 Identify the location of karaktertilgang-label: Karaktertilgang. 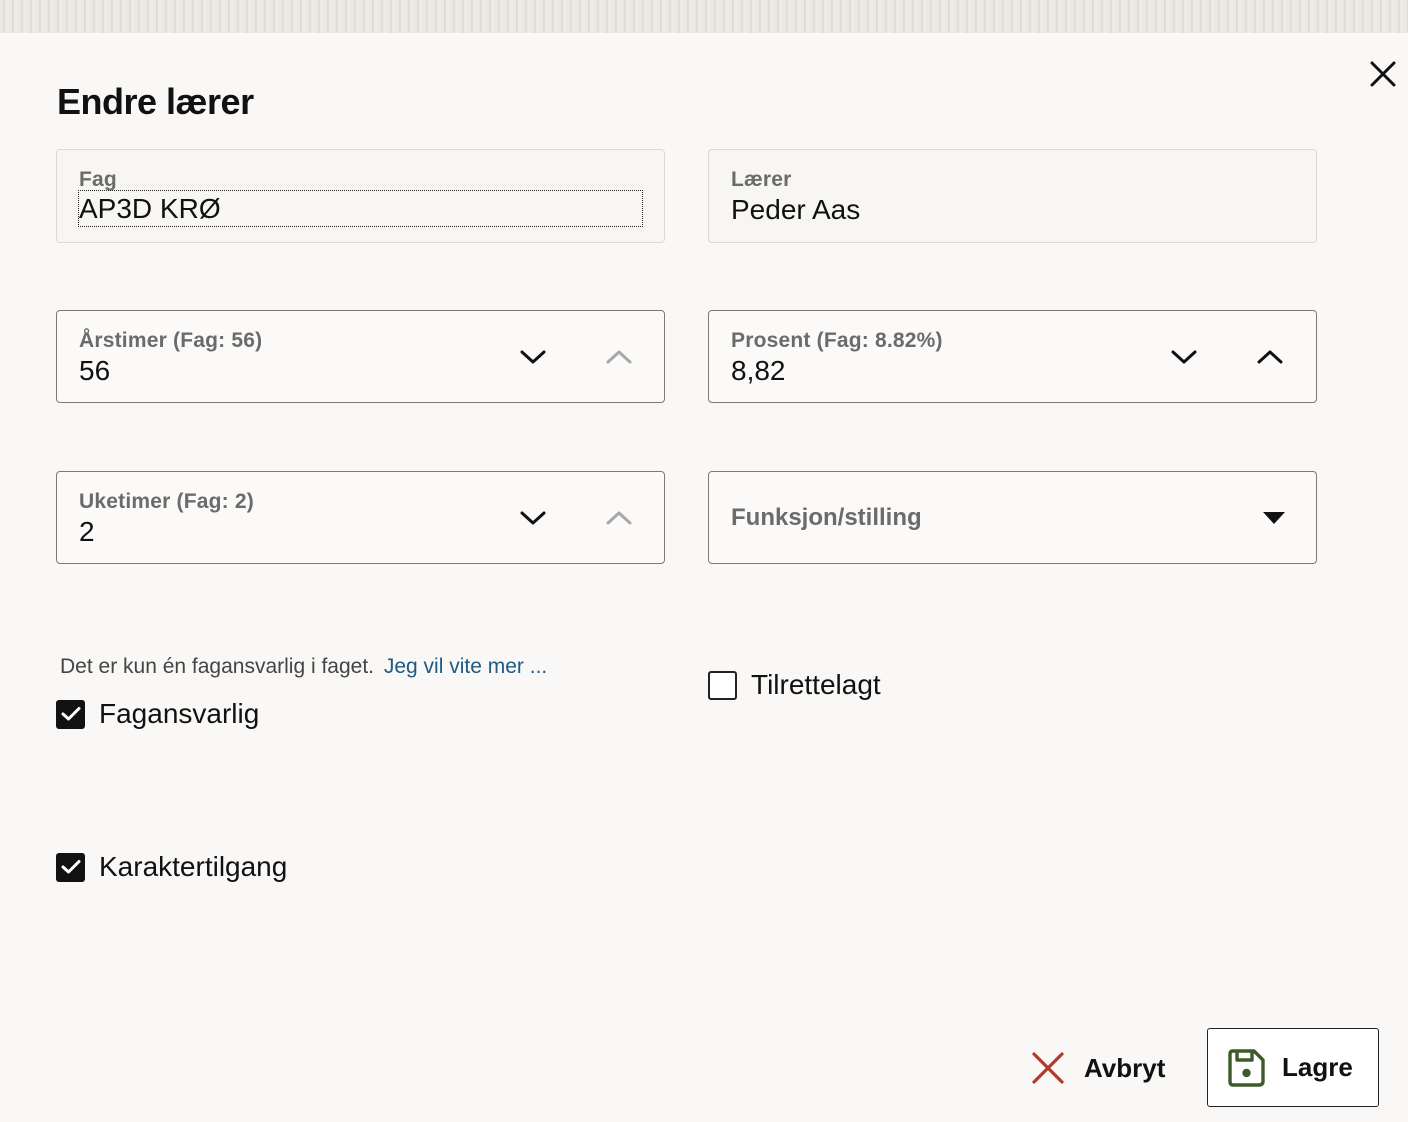
(193, 866).